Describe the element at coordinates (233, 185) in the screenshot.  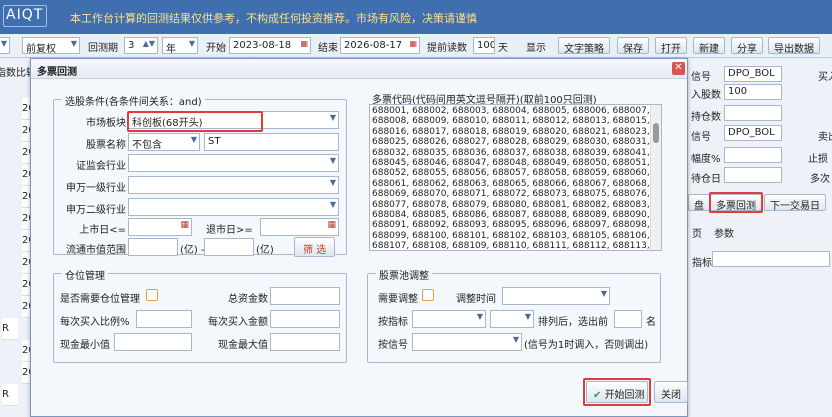
I see `sw1-select: ▼` at that location.